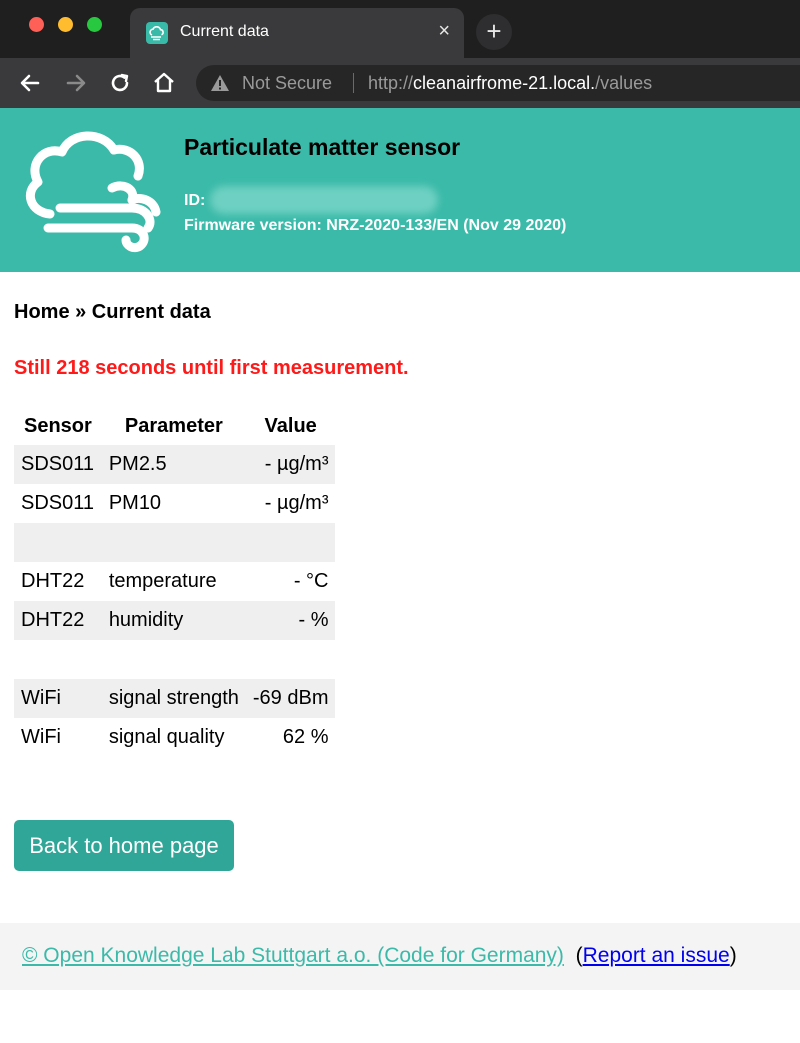 Image resolution: width=800 pixels, height=1043 pixels. Describe the element at coordinates (220, 83) in the screenshot. I see `warning-icon` at that location.